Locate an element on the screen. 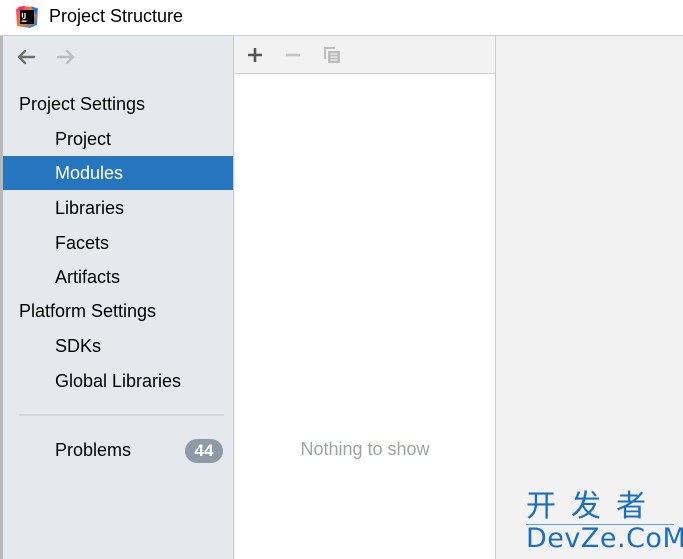  remove-button is located at coordinates (293, 55).